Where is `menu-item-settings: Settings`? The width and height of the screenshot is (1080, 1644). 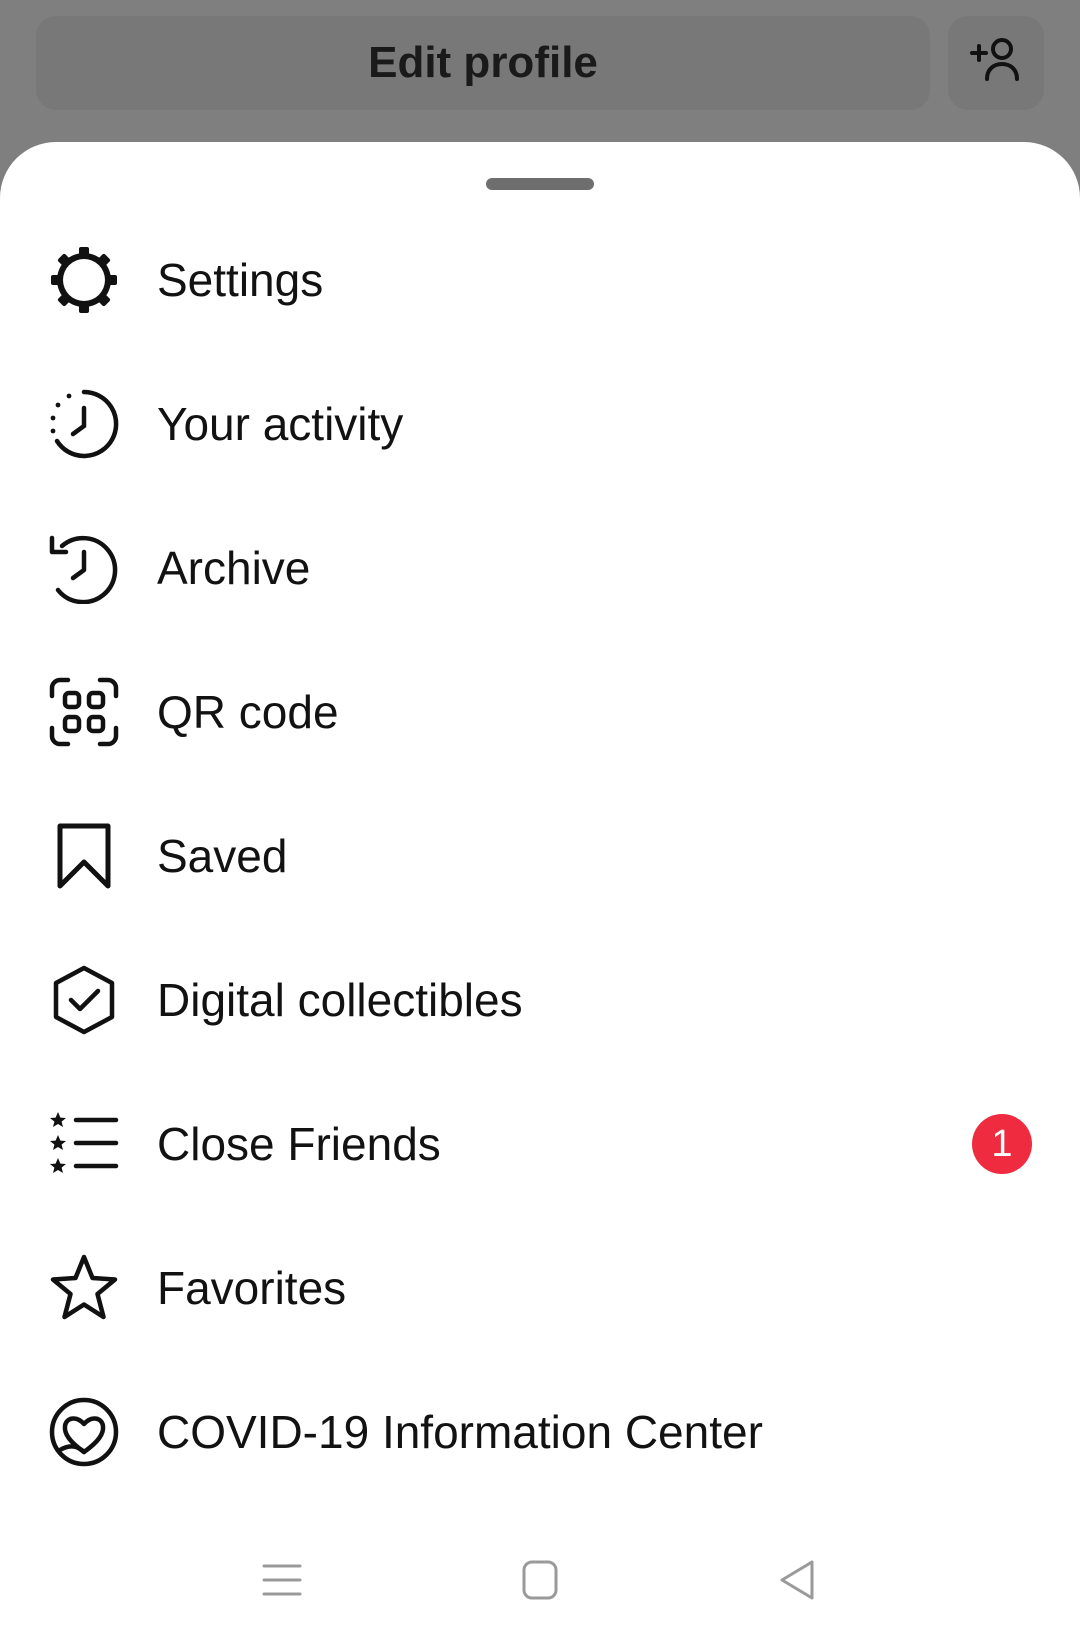
menu-item-settings: Settings is located at coordinates (540, 280).